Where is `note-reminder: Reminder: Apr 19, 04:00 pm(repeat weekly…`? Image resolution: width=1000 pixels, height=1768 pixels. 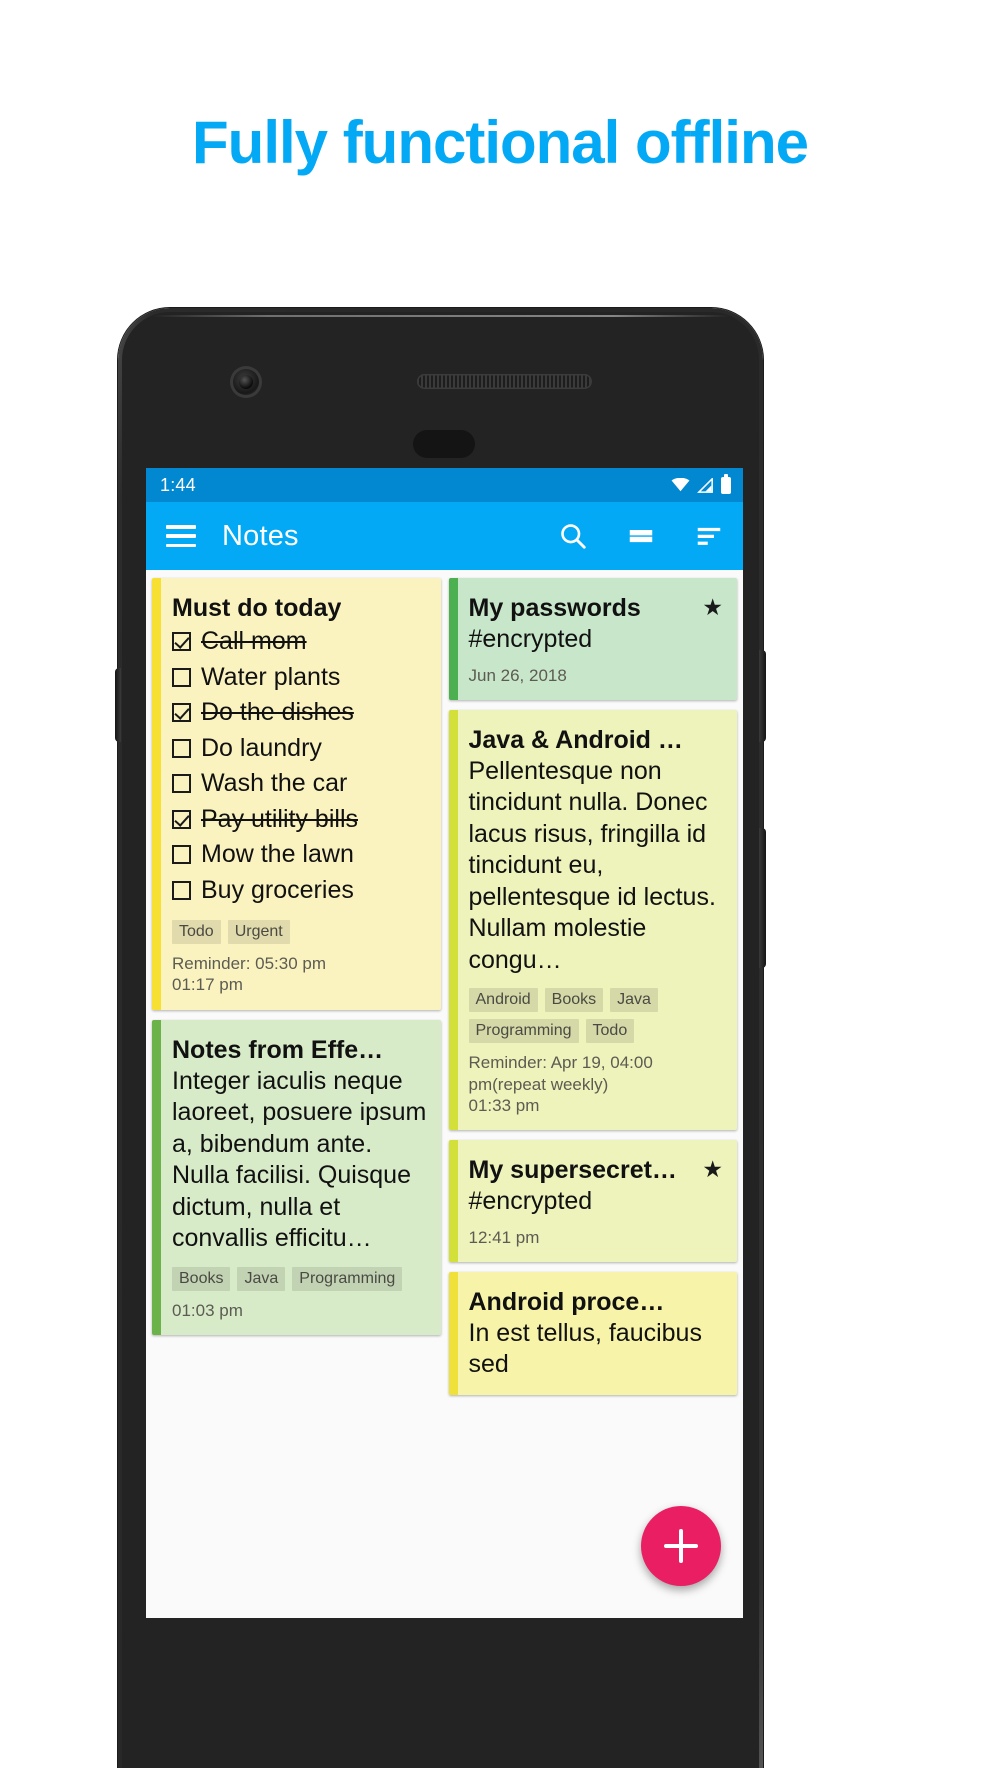 note-reminder: Reminder: Apr 19, 04:00 pm(repeat weekly… is located at coordinates (560, 1073).